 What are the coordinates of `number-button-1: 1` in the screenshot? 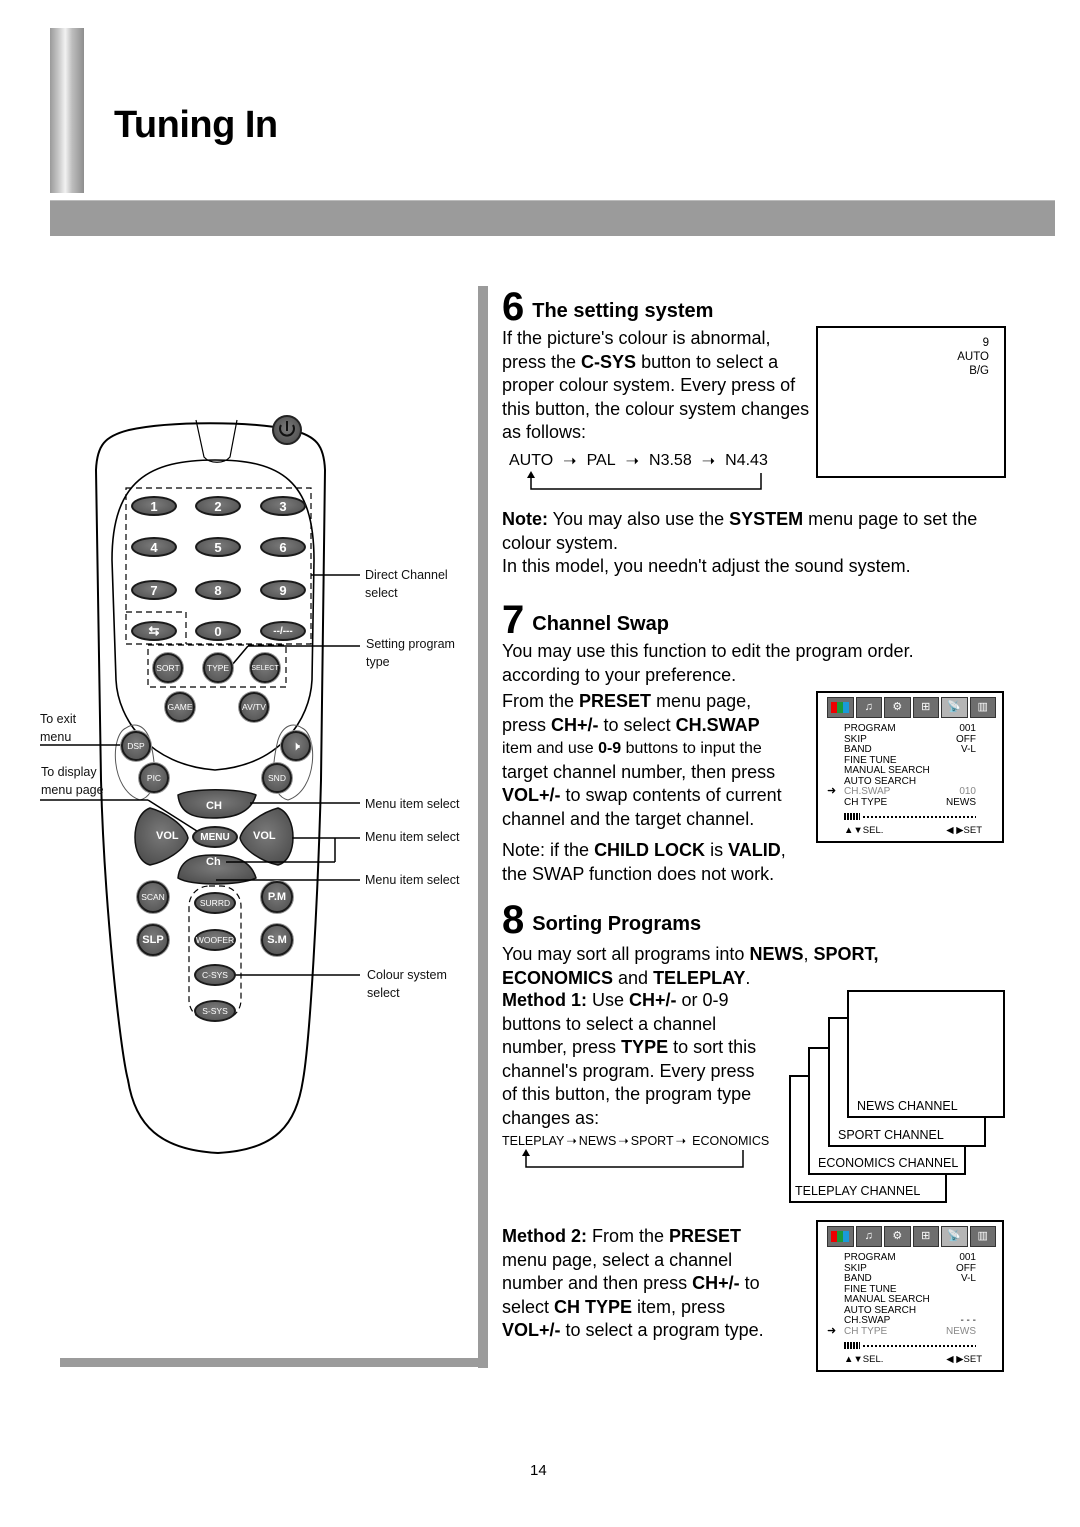 It's located at (154, 506).